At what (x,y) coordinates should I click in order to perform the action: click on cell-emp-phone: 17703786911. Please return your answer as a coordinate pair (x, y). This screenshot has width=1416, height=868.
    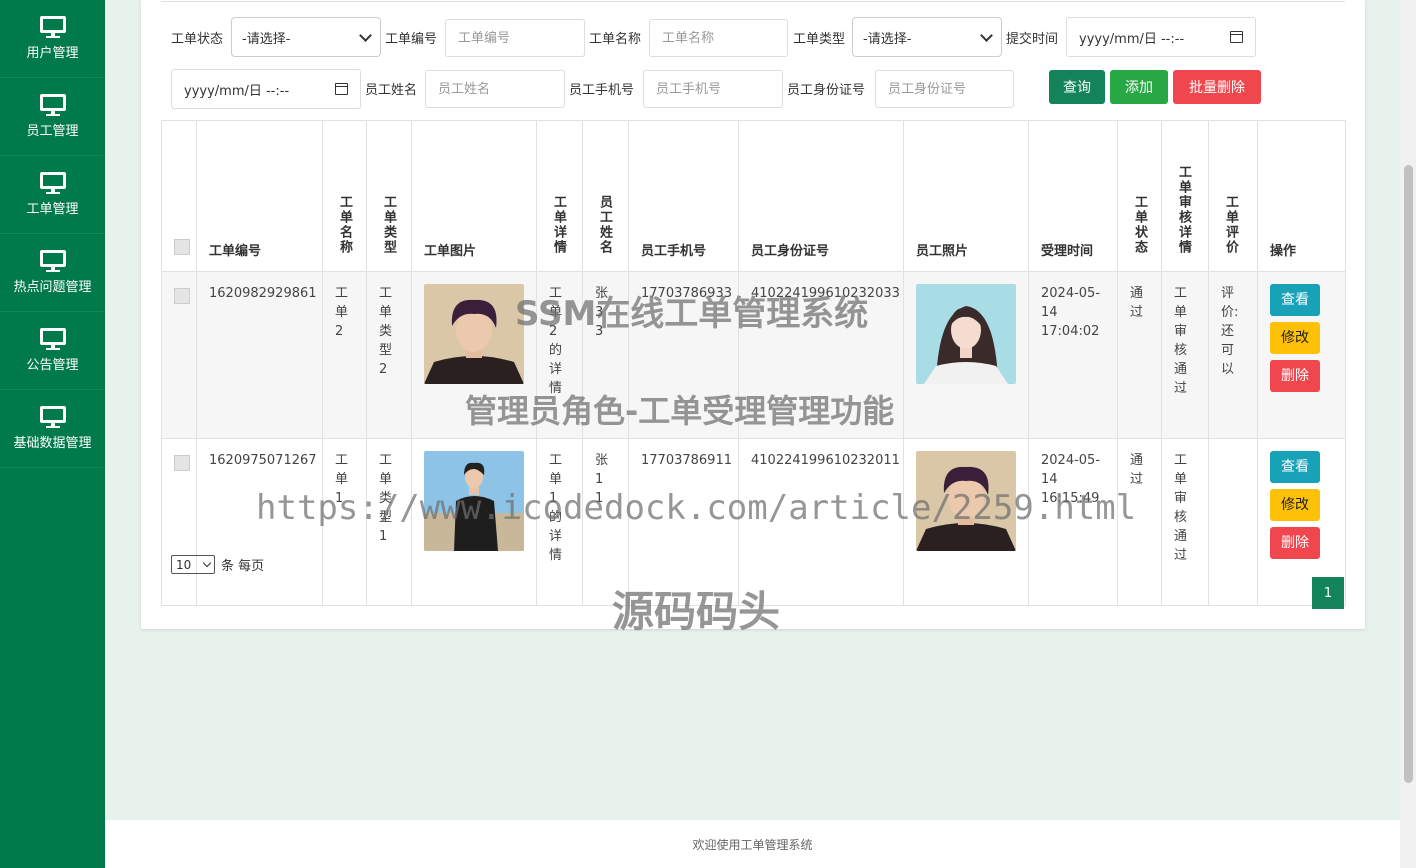
    Looking at the image, I should click on (683, 522).